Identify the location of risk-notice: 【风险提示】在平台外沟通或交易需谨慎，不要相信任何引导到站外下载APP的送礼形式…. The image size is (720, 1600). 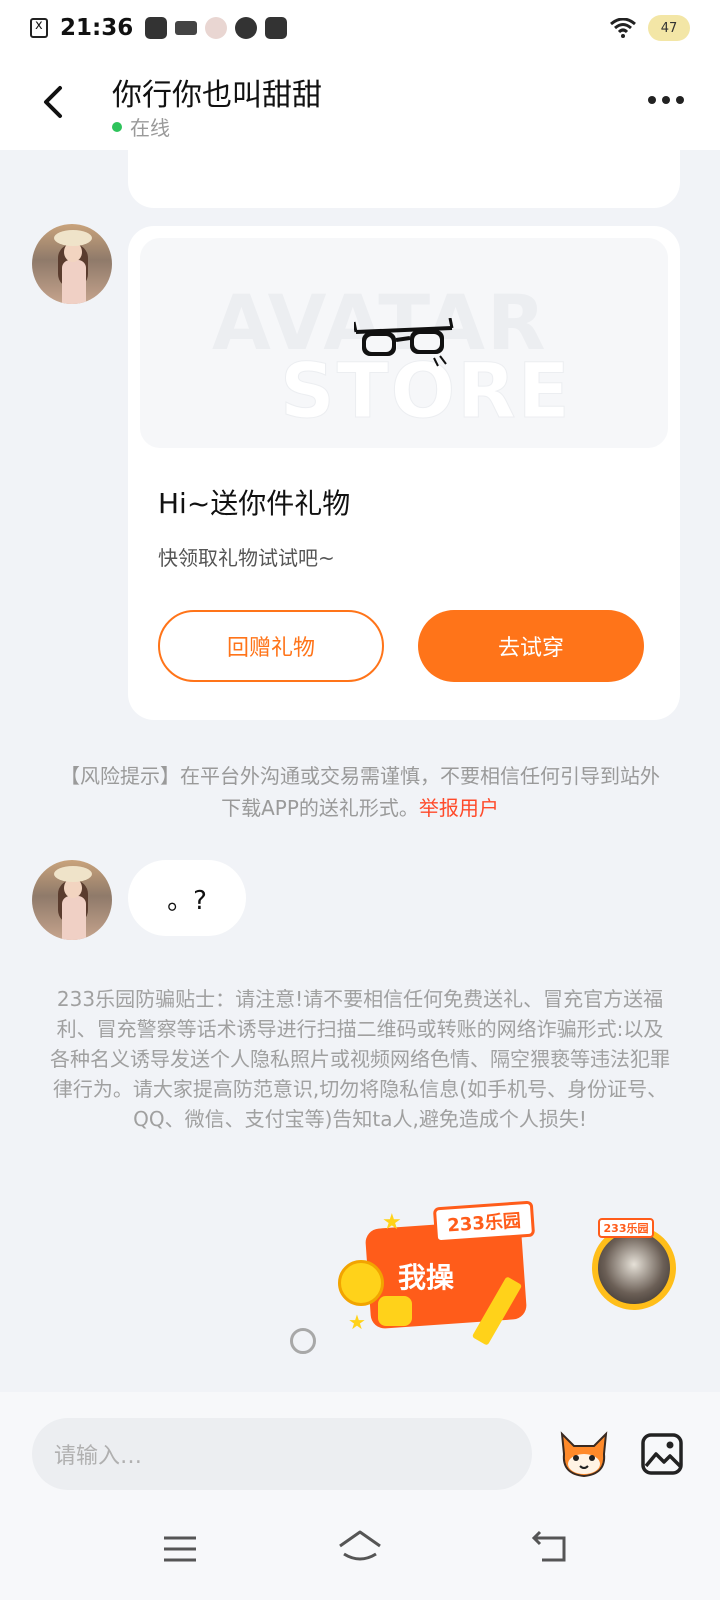
(360, 792).